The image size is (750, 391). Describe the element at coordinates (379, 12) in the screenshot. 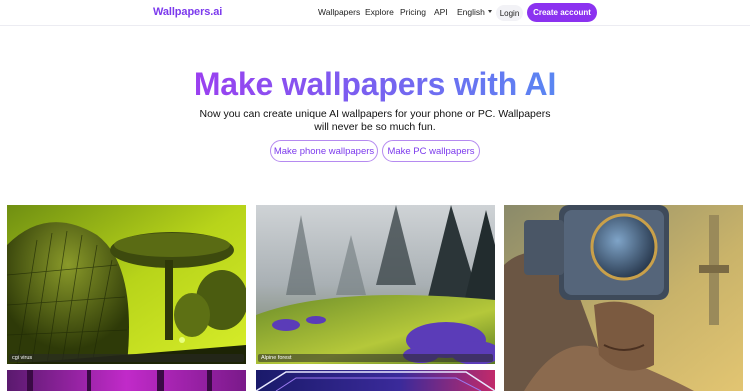

I see `nav-explore: Explore` at that location.